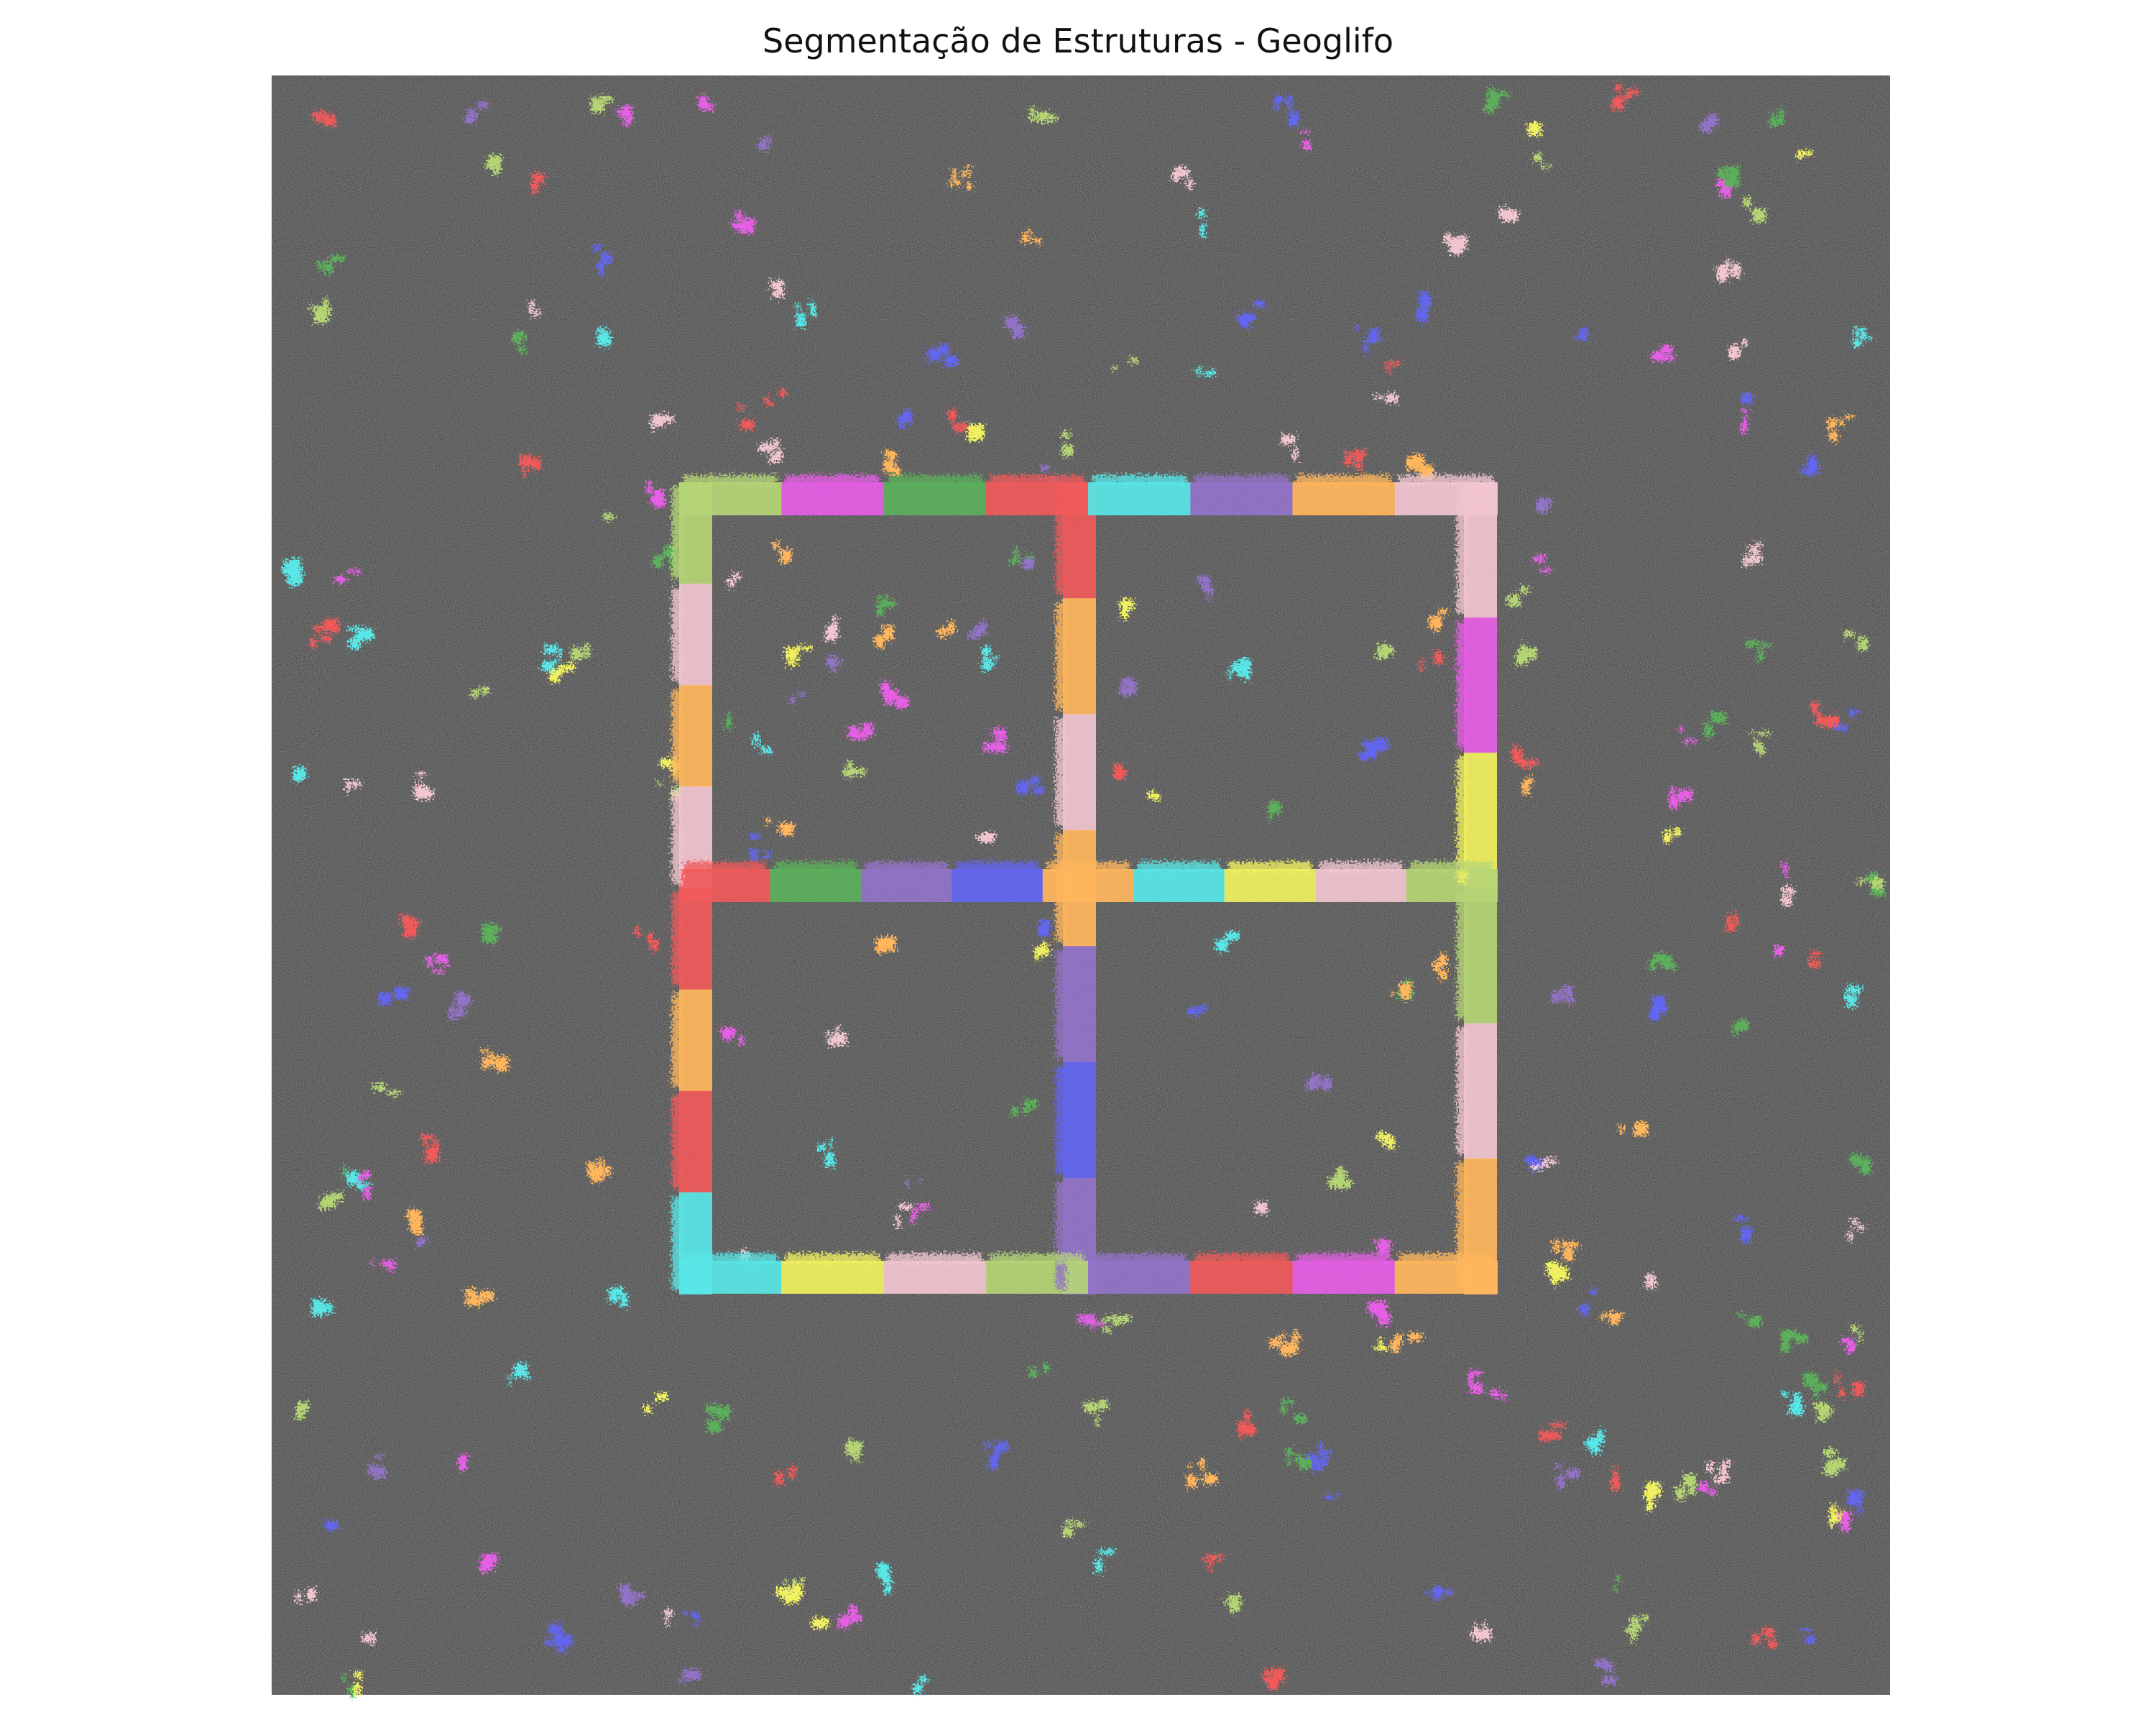  What do you see at coordinates (1061, 656) in the screenshot?
I see `middle-vertical-fringe` at bounding box center [1061, 656].